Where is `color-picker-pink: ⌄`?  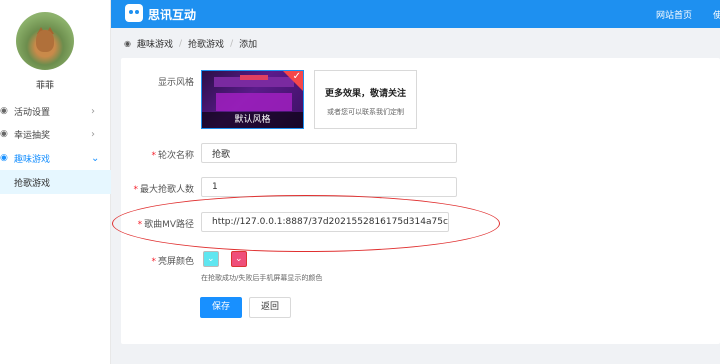
color-picker-pink: ⌄ is located at coordinates (239, 259).